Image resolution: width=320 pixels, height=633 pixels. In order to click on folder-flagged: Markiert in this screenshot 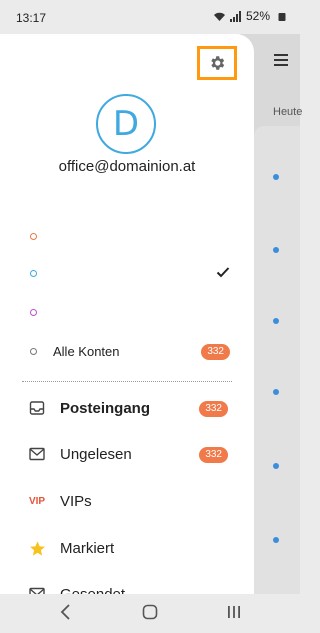, I will do `click(128, 548)`.